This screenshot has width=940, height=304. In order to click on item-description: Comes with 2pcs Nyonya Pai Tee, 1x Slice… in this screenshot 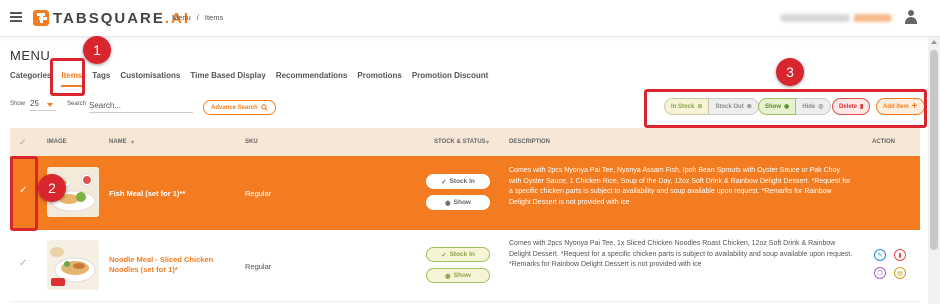, I will do `click(681, 254)`.